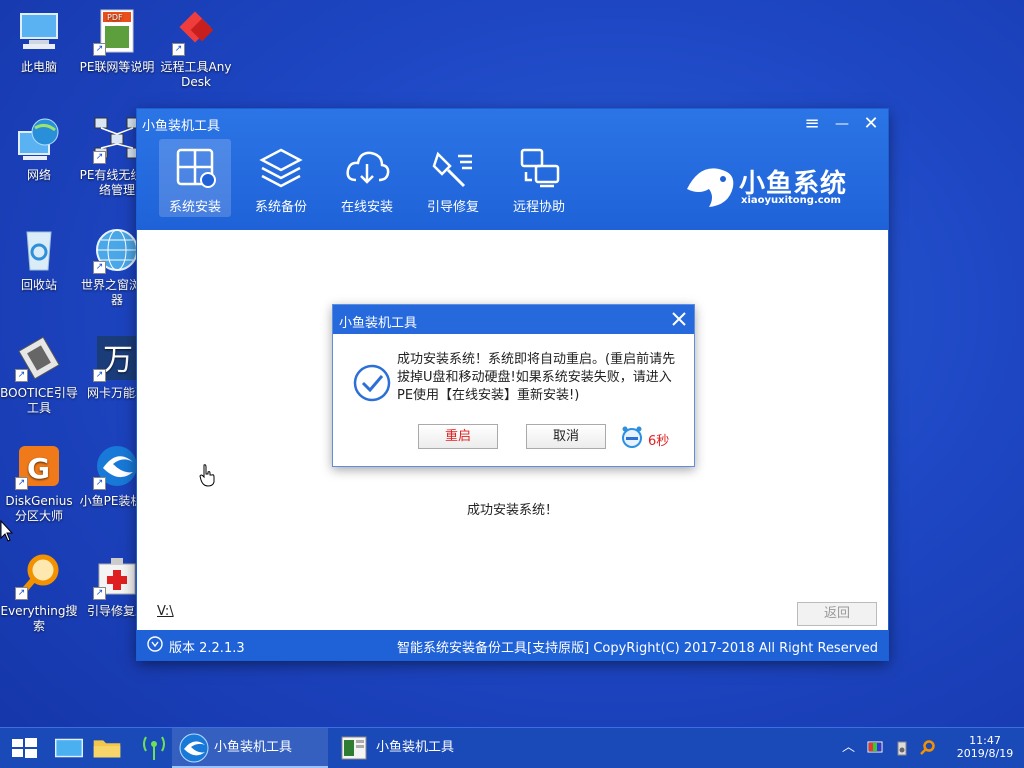  Describe the element at coordinates (453, 167) in the screenshot. I see `tools-repair-icon` at that location.